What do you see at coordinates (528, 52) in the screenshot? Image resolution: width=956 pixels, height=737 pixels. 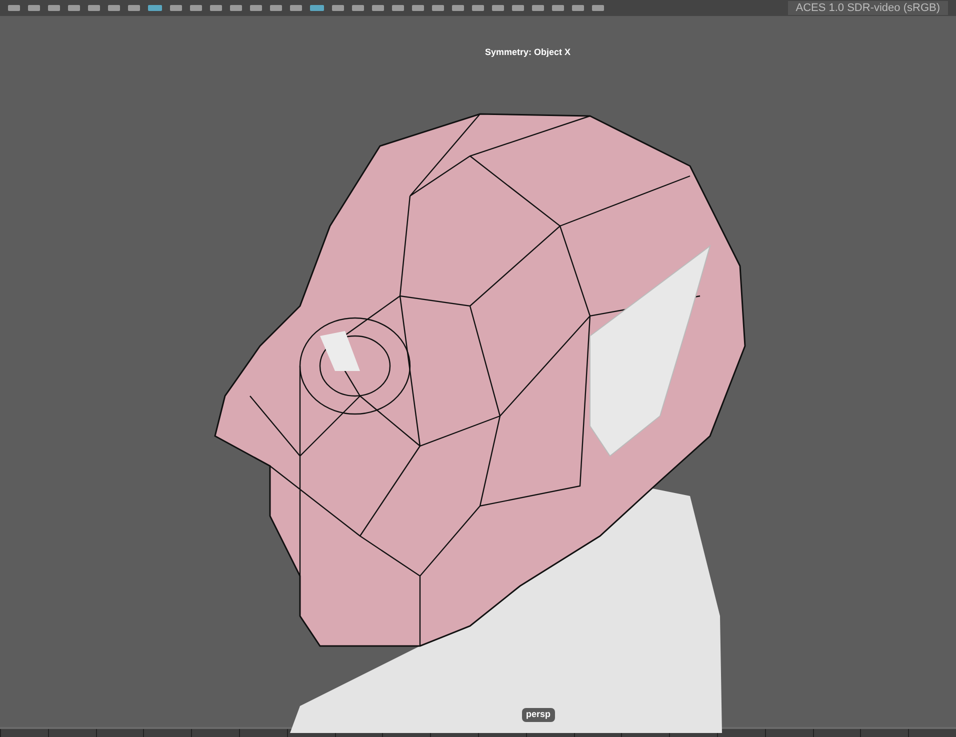 I see `viewport-heading: Symmetry: Object X` at bounding box center [528, 52].